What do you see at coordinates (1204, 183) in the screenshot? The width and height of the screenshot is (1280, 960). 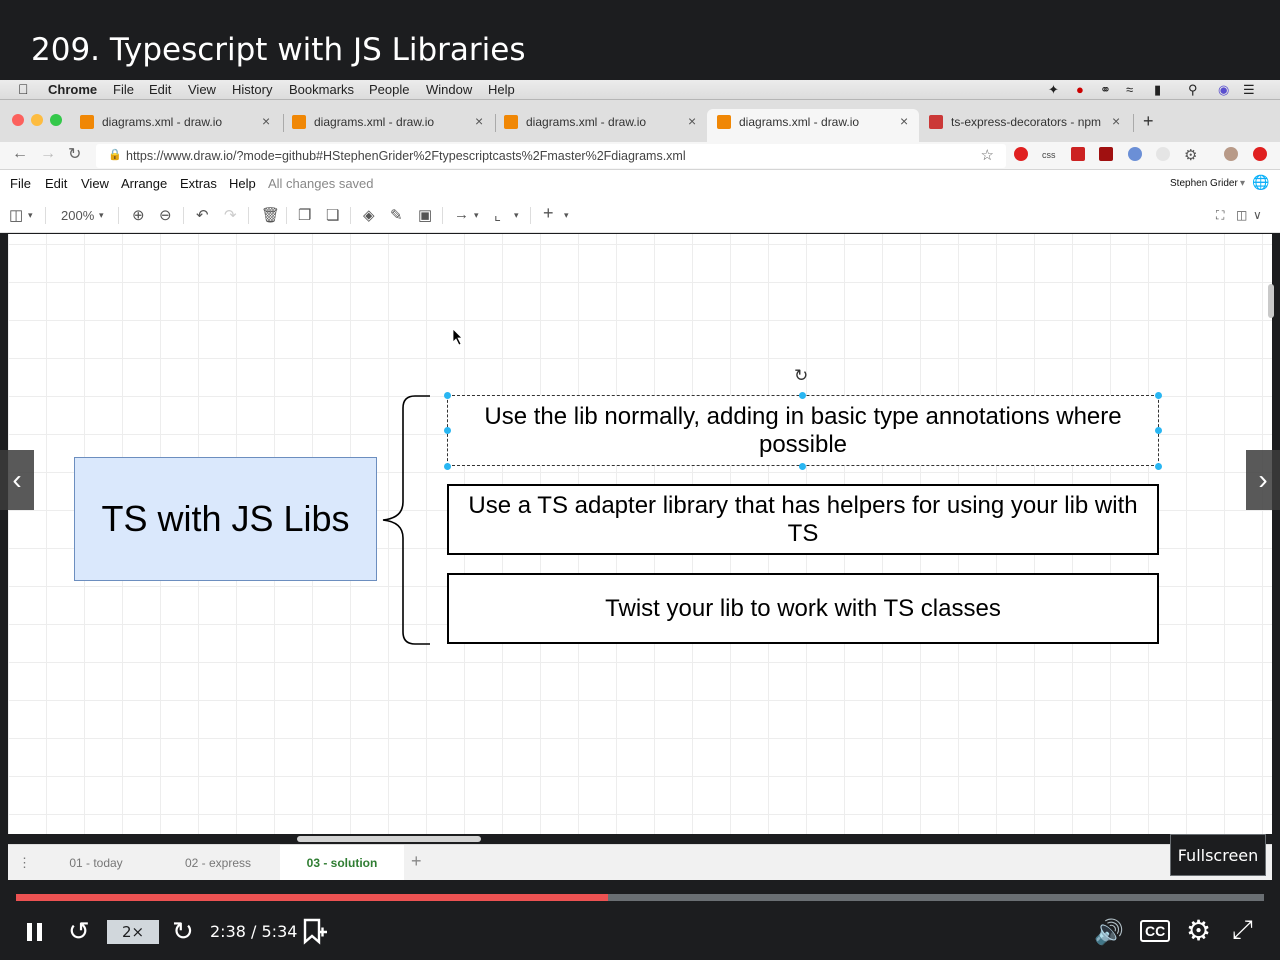 I see `user-name: Stephen Grider` at bounding box center [1204, 183].